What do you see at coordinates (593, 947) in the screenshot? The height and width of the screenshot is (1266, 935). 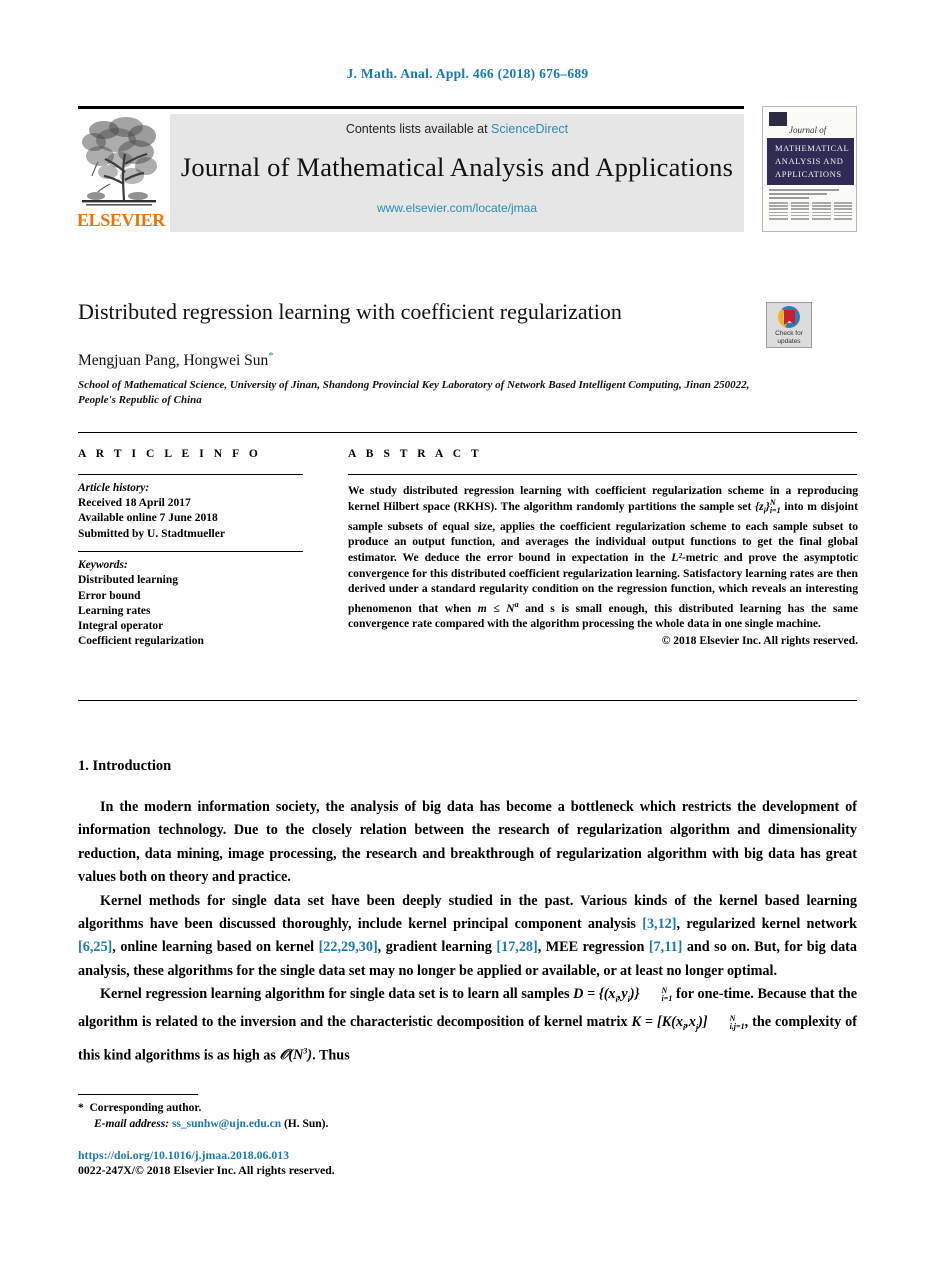 I see `p2-e: , MEE regression` at bounding box center [593, 947].